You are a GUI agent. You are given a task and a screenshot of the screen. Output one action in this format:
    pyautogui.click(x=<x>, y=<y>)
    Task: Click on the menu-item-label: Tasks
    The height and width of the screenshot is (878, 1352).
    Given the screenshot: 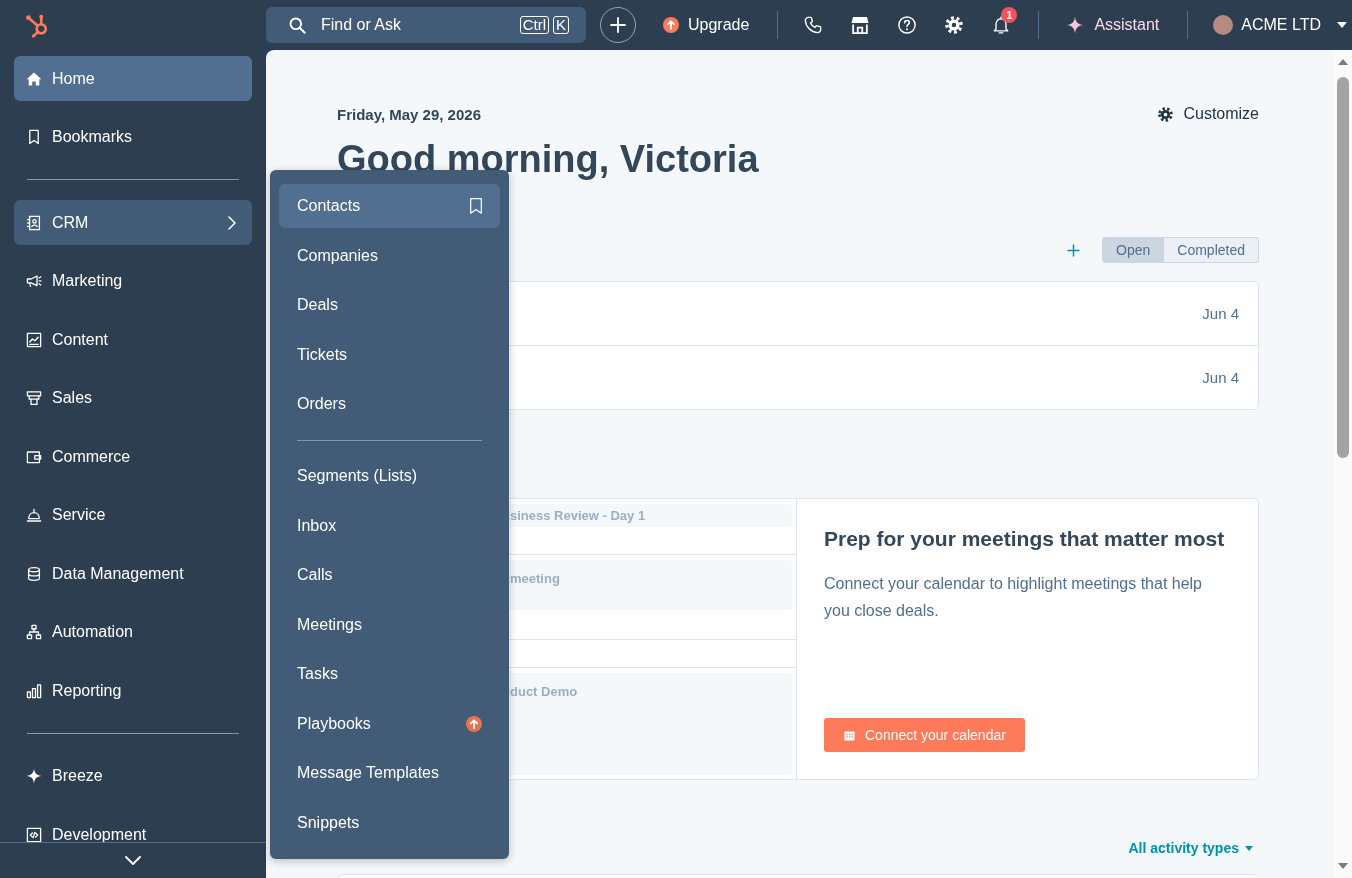 What is the action you would take?
    pyautogui.click(x=317, y=674)
    